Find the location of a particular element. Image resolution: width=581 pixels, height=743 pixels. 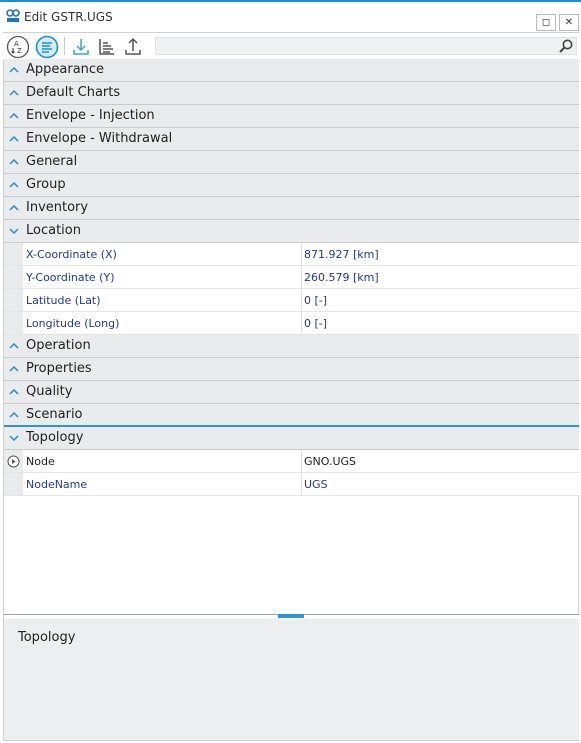

property-name: NodeName is located at coordinates (57, 484).